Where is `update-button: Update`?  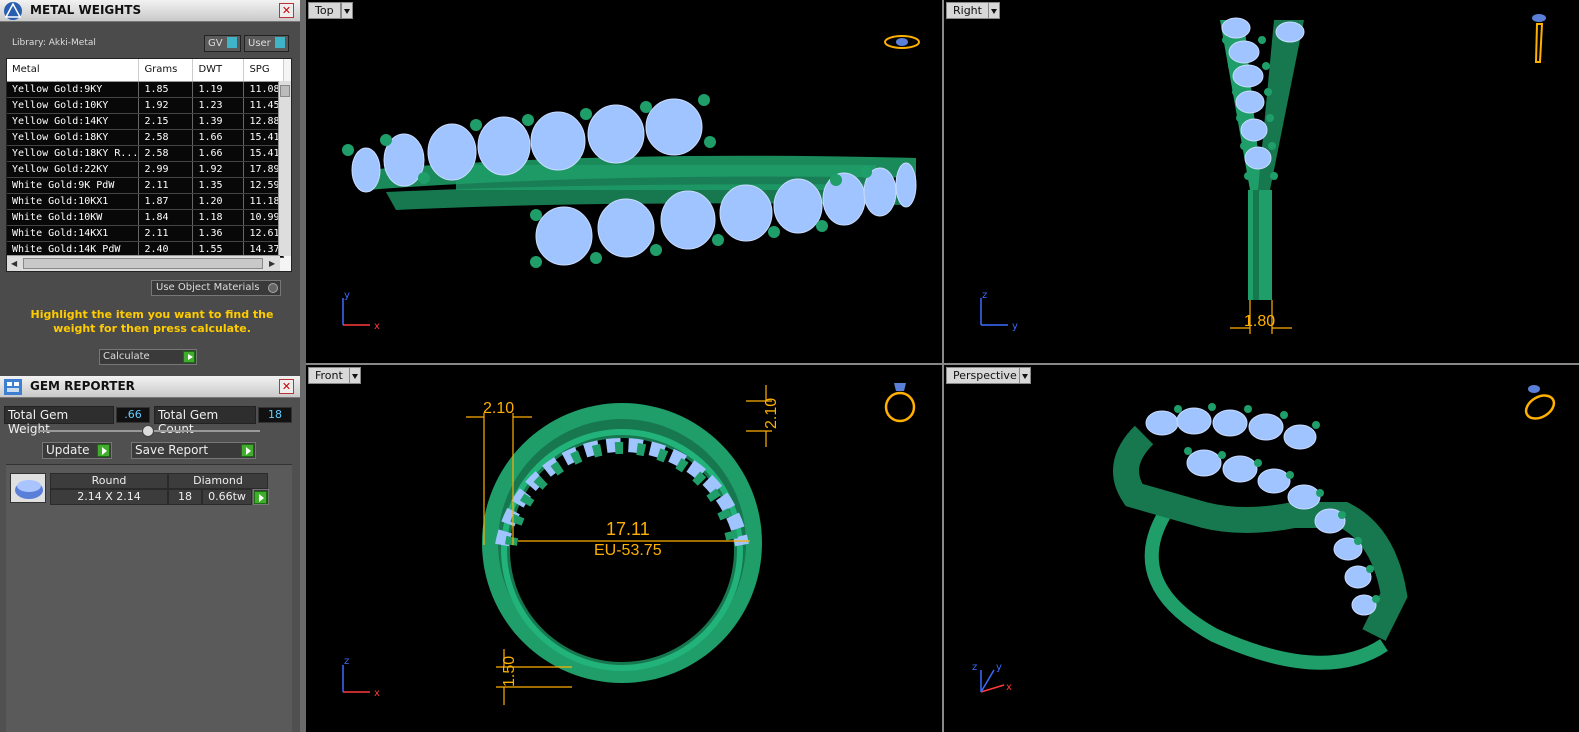 update-button: Update is located at coordinates (77, 450).